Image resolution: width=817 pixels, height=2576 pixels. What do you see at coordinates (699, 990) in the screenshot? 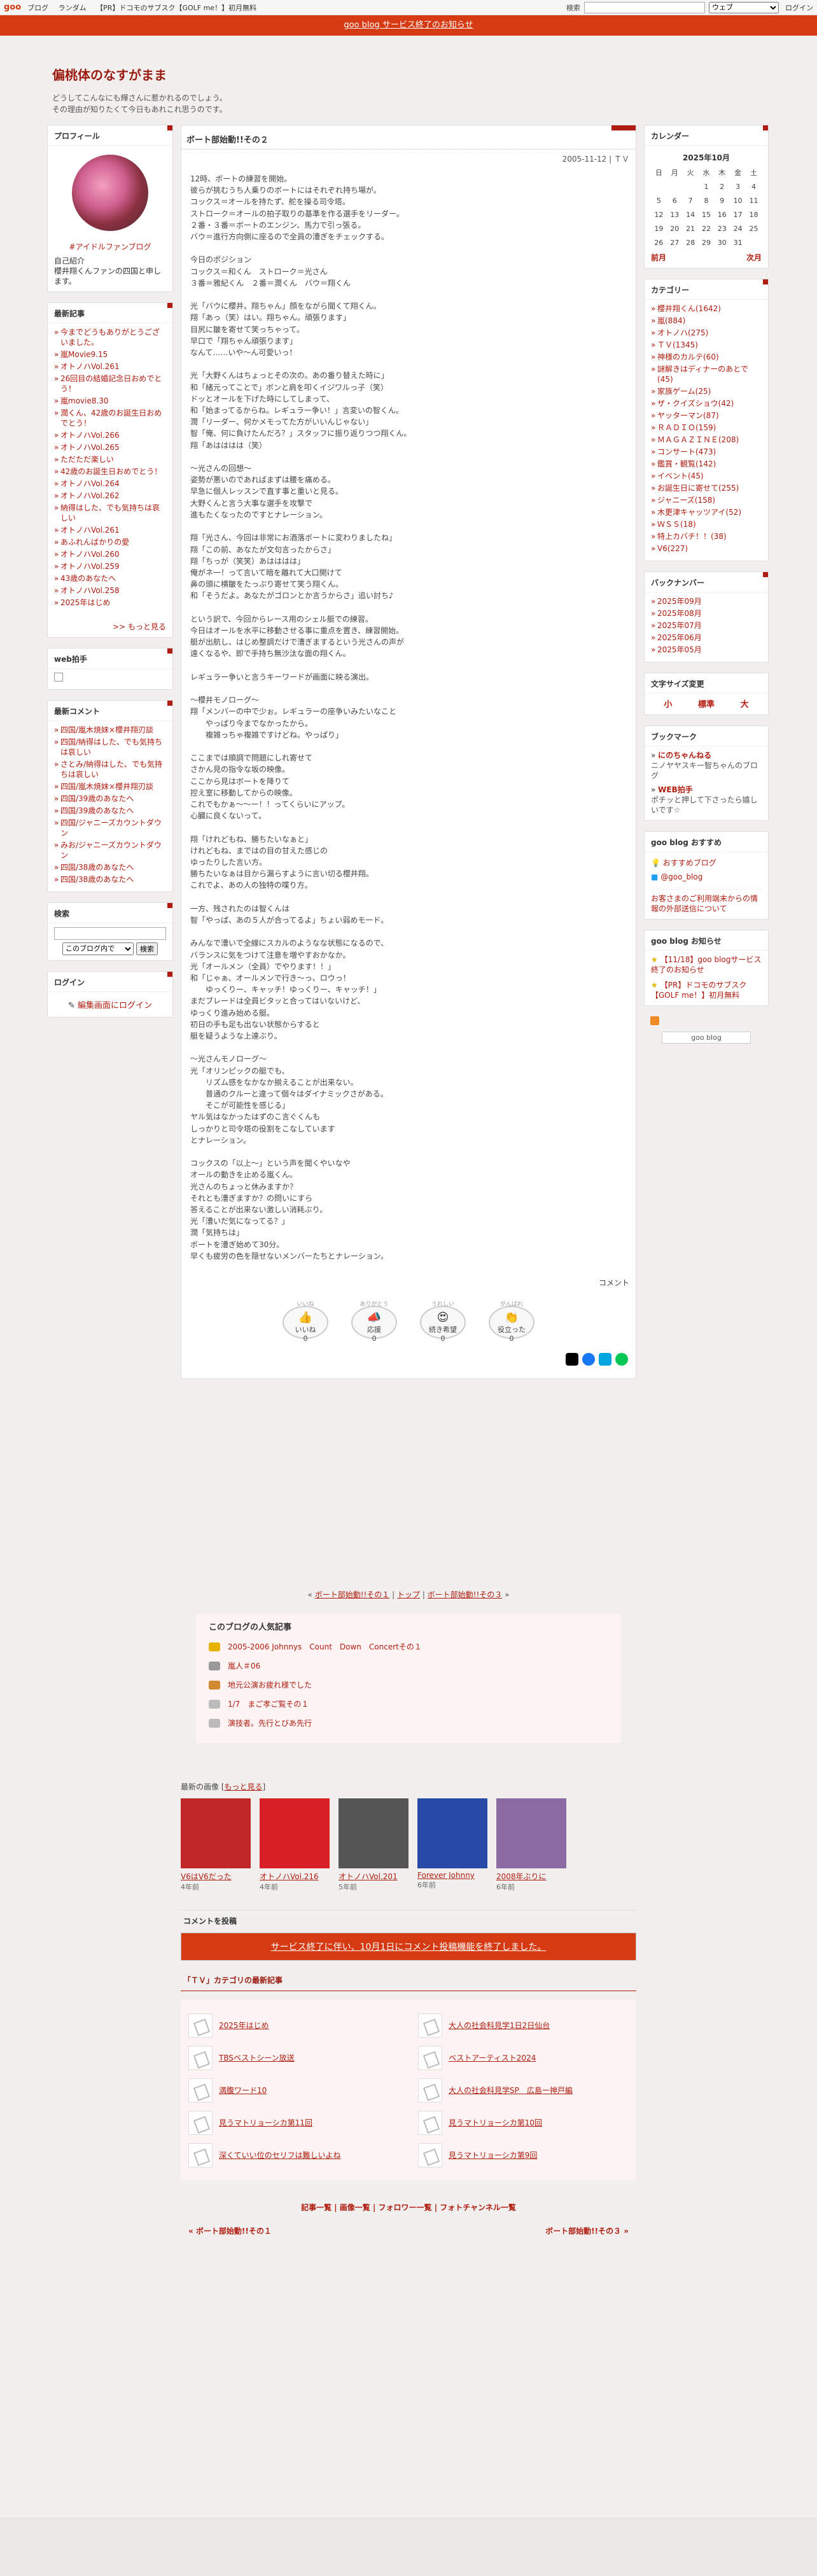
I see `announce-link: 【PR】ドコモのサブスク【GOLF me！】初月無料` at bounding box center [699, 990].